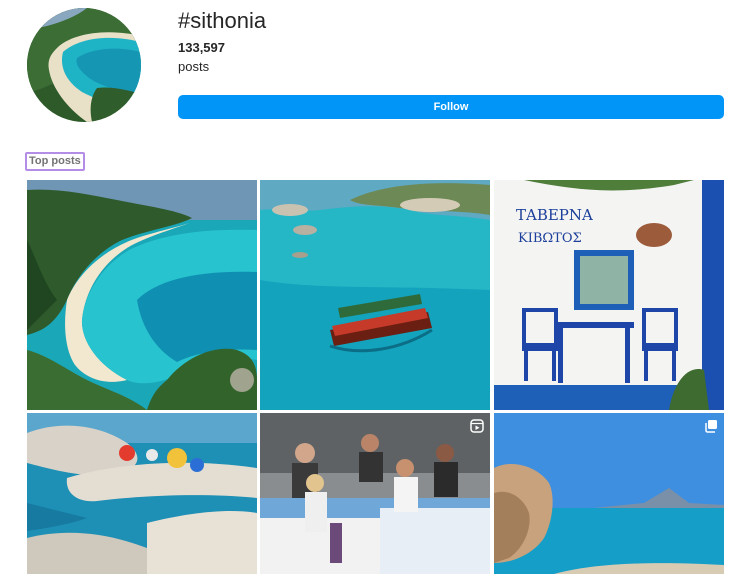 This screenshot has width=750, height=574. I want to click on post-image-boat-bay, so click(375, 295).